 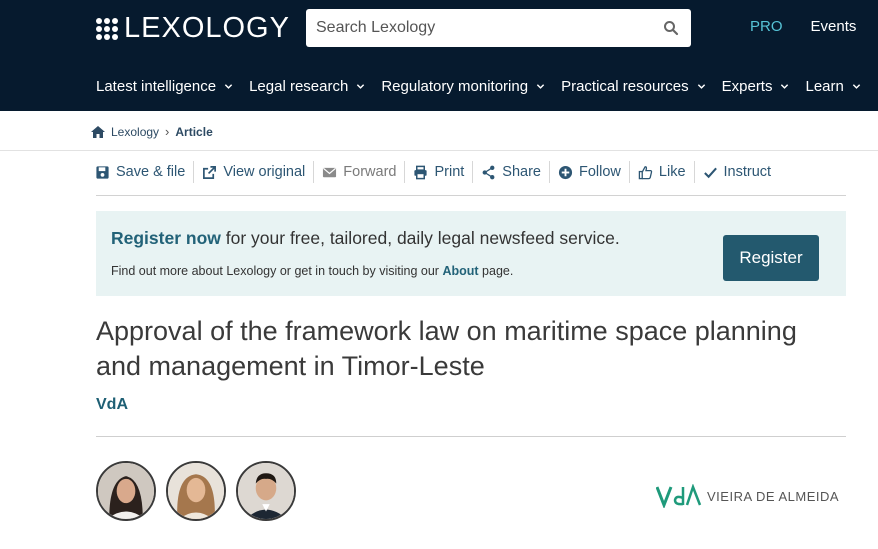 What do you see at coordinates (471, 436) in the screenshot?
I see `article-divider` at bounding box center [471, 436].